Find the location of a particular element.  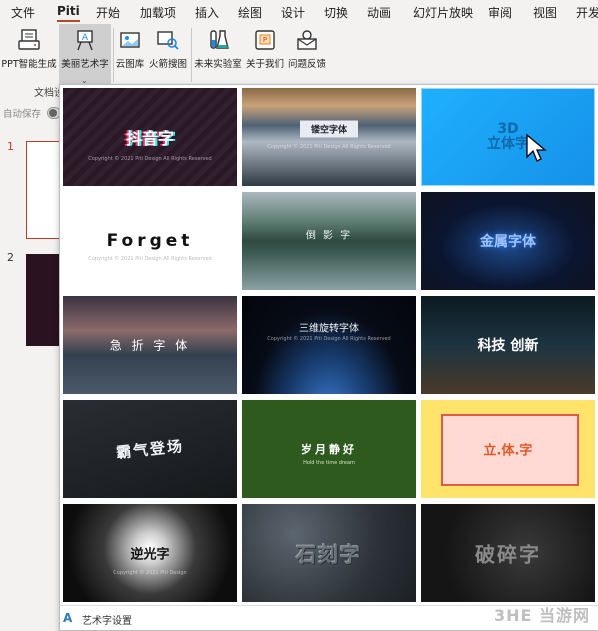

art-text-tile: 霸气登场 is located at coordinates (150, 449).